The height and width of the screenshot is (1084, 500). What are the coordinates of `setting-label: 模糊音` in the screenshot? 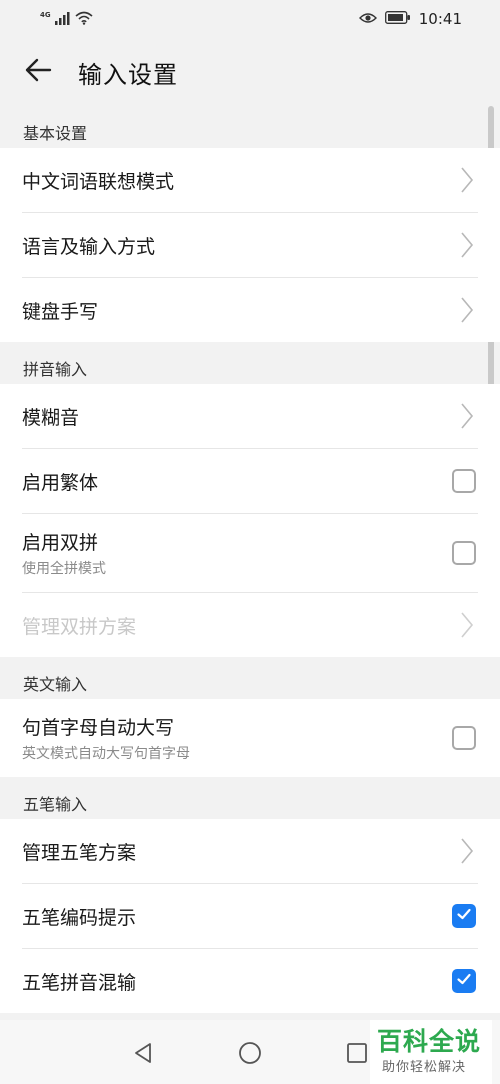 It's located at (51, 417).